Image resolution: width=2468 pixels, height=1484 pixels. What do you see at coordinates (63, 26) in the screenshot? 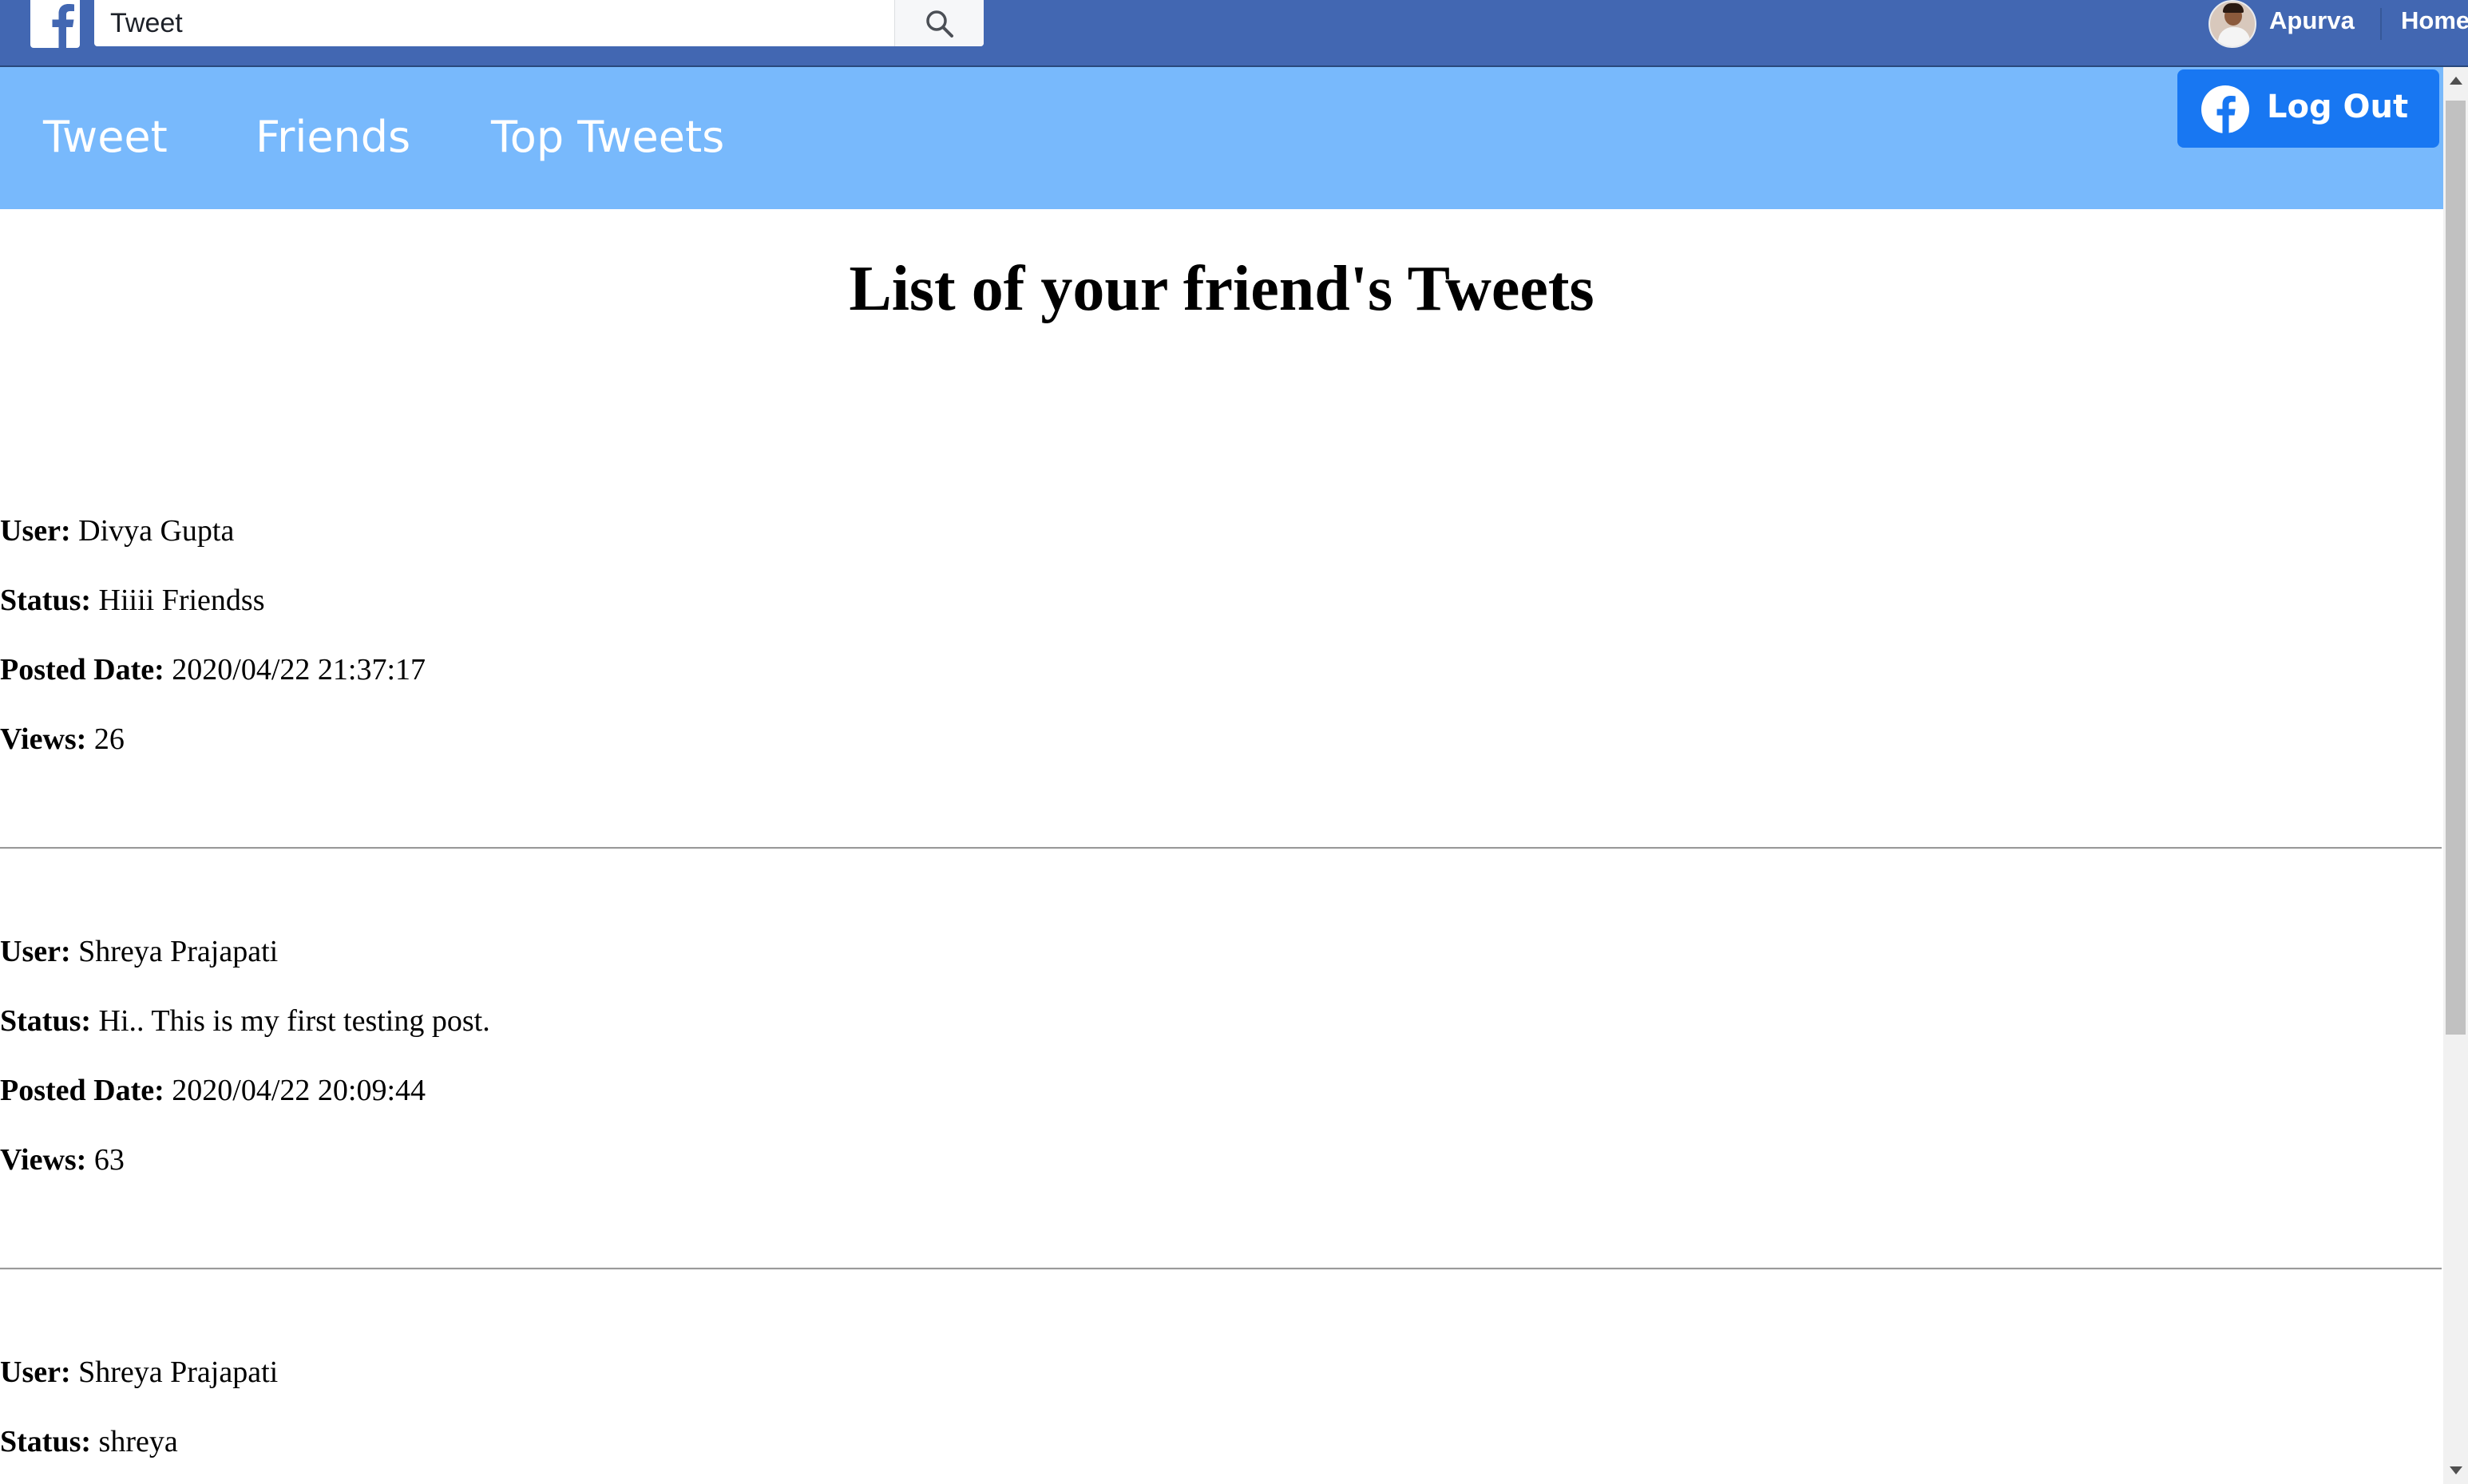
I see `facebook-f-icon` at bounding box center [63, 26].